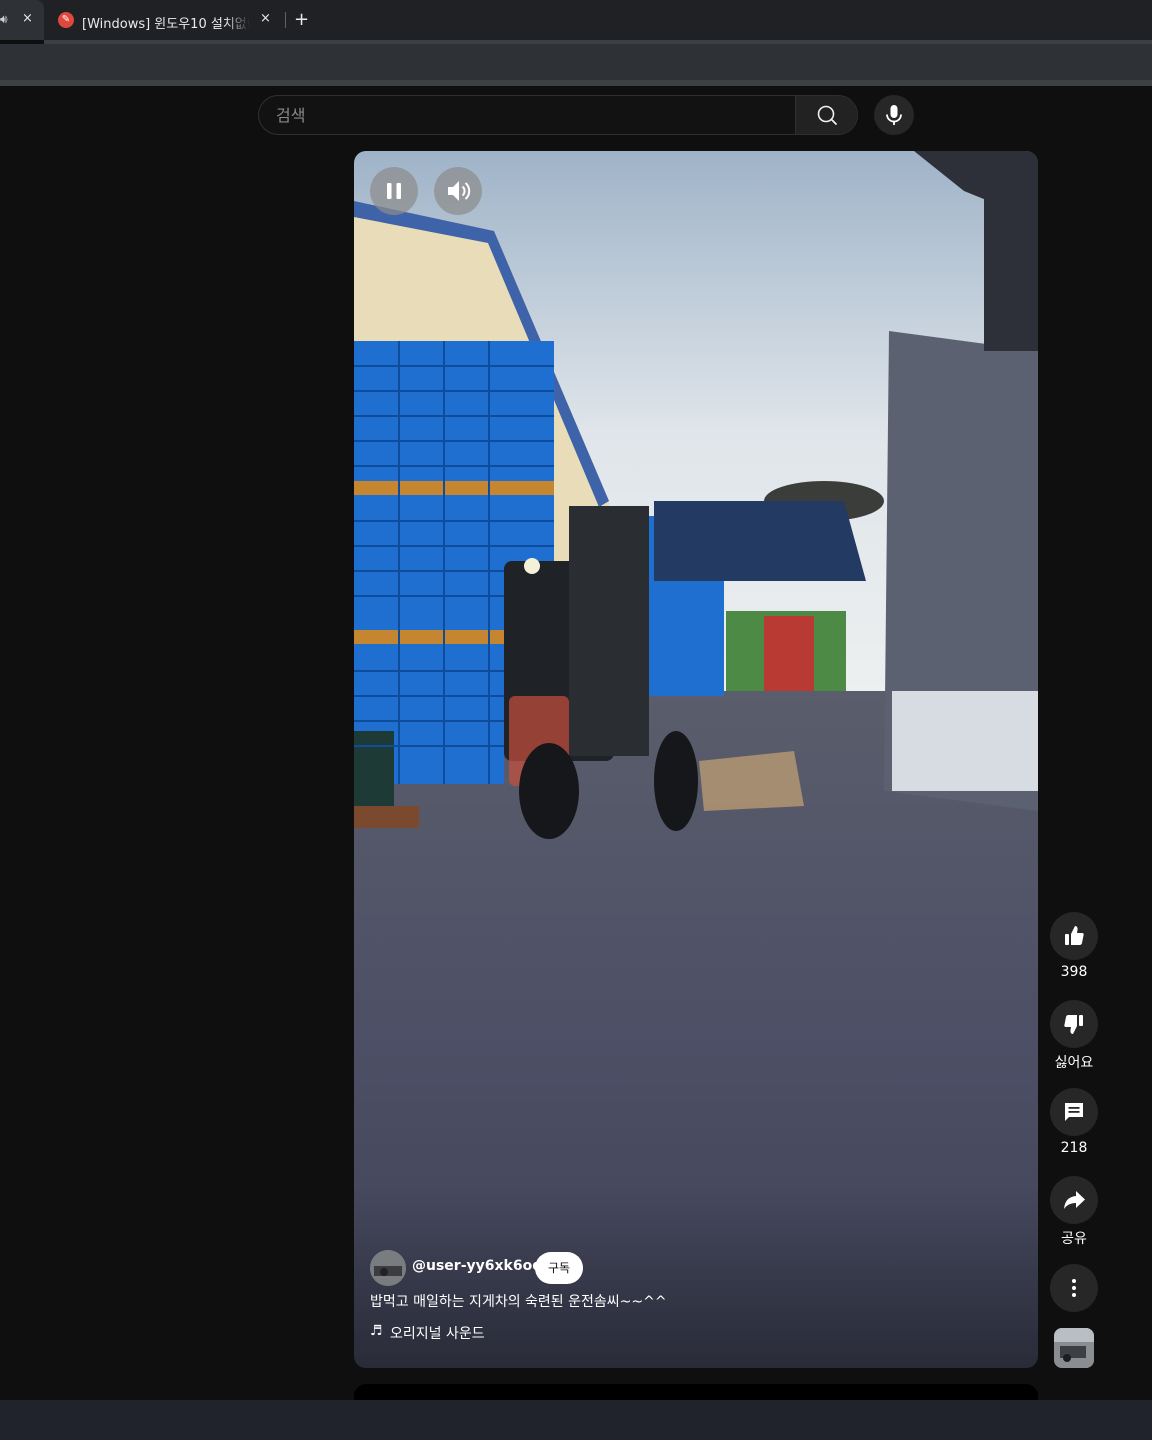 This screenshot has height=1440, width=1152. I want to click on thumbs-up-icon, so click(1074, 935).